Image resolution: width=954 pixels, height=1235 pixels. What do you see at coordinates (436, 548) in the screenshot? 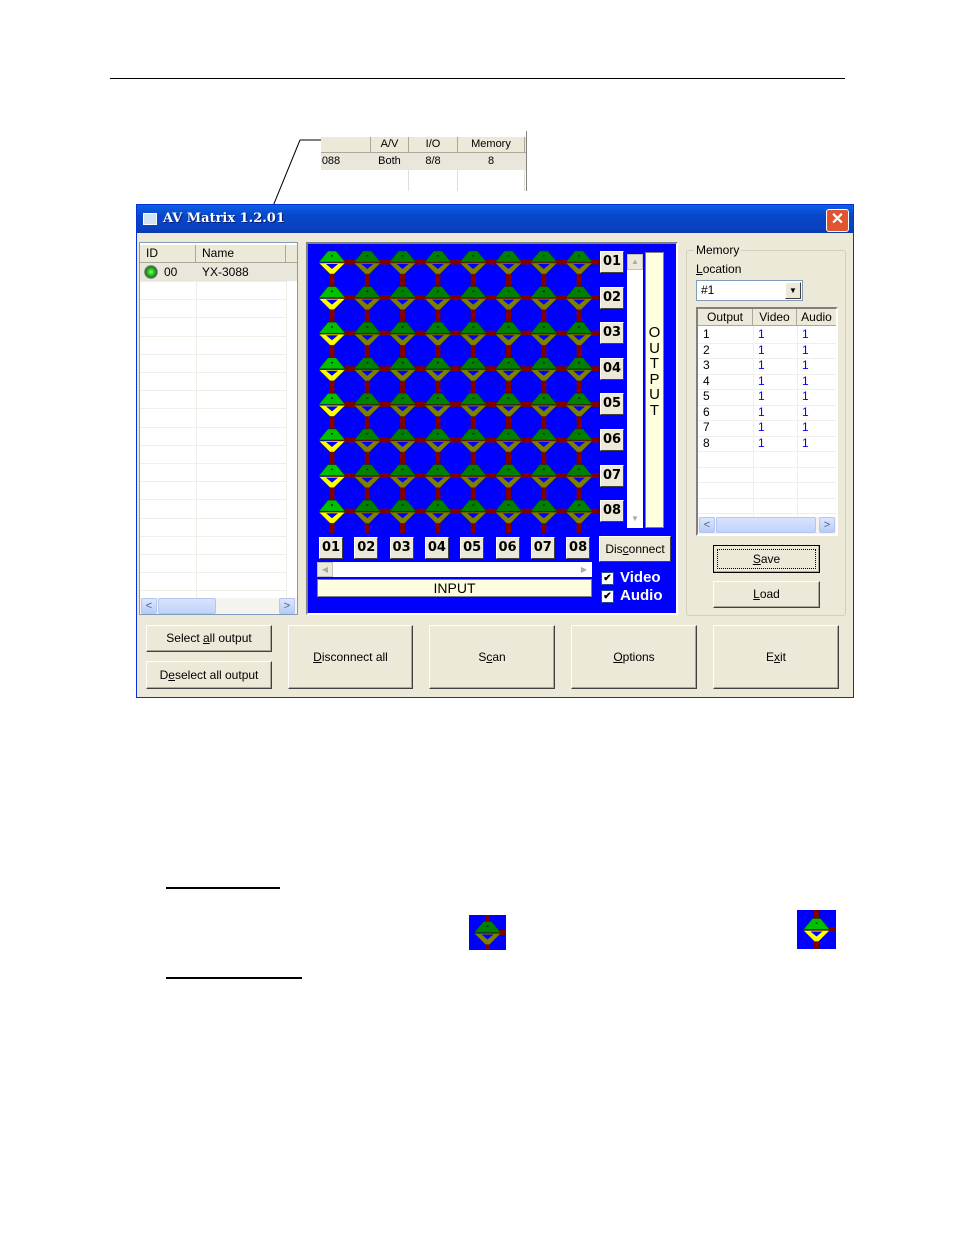
I see `input-button-04: 04` at bounding box center [436, 548].